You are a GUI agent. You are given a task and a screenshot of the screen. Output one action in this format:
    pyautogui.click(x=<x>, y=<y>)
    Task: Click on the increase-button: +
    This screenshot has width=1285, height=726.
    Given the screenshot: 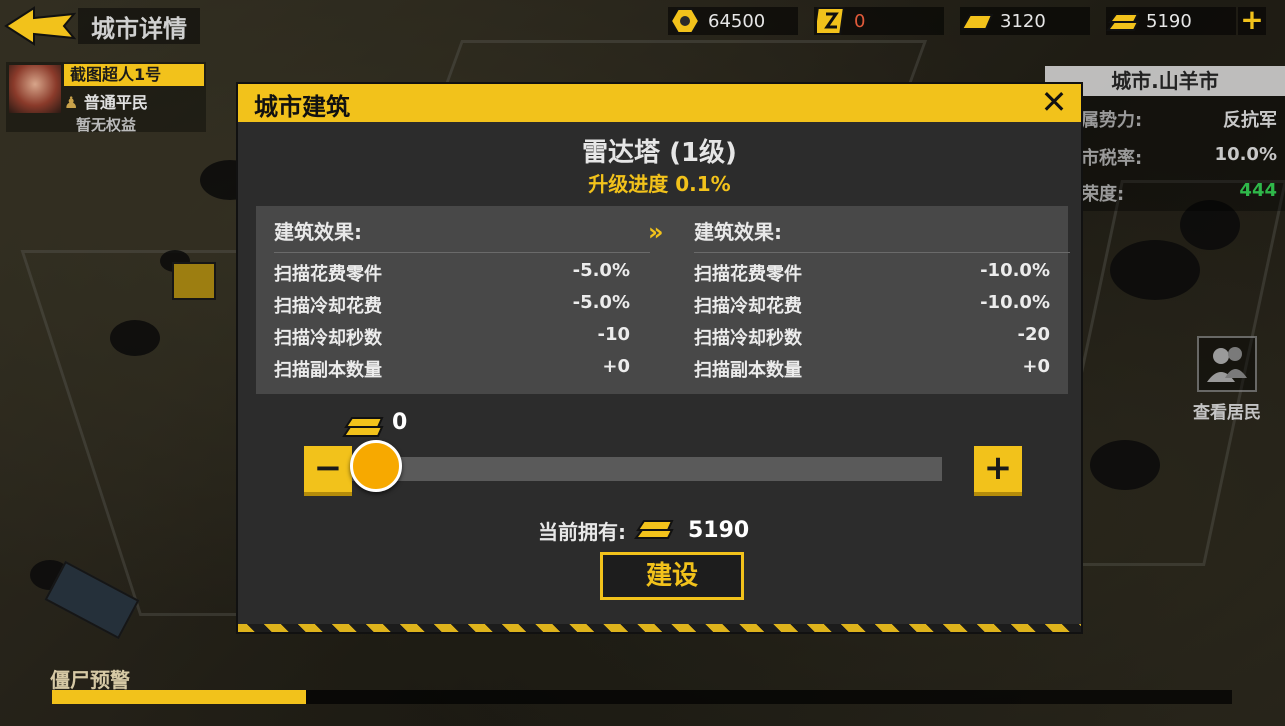 What is the action you would take?
    pyautogui.click(x=998, y=471)
    